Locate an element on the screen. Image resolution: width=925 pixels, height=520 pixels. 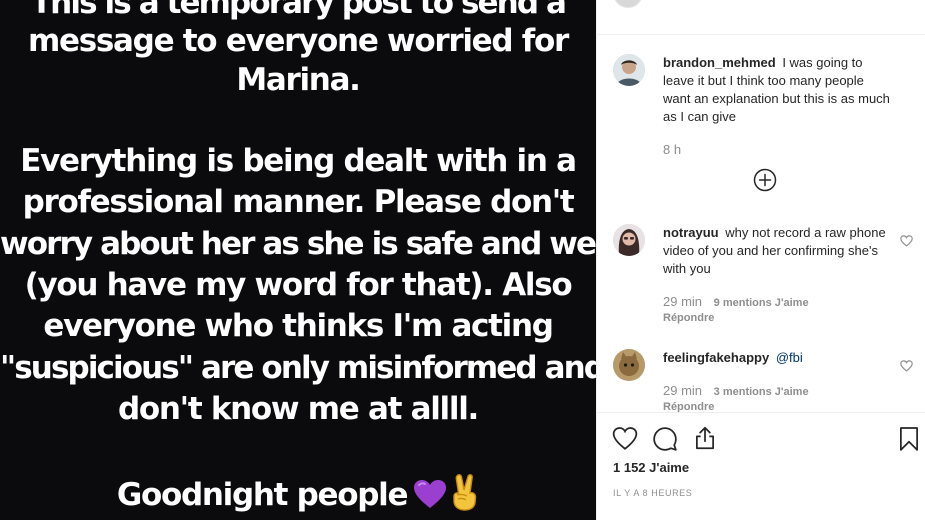
comment-icon is located at coordinates (665, 439).